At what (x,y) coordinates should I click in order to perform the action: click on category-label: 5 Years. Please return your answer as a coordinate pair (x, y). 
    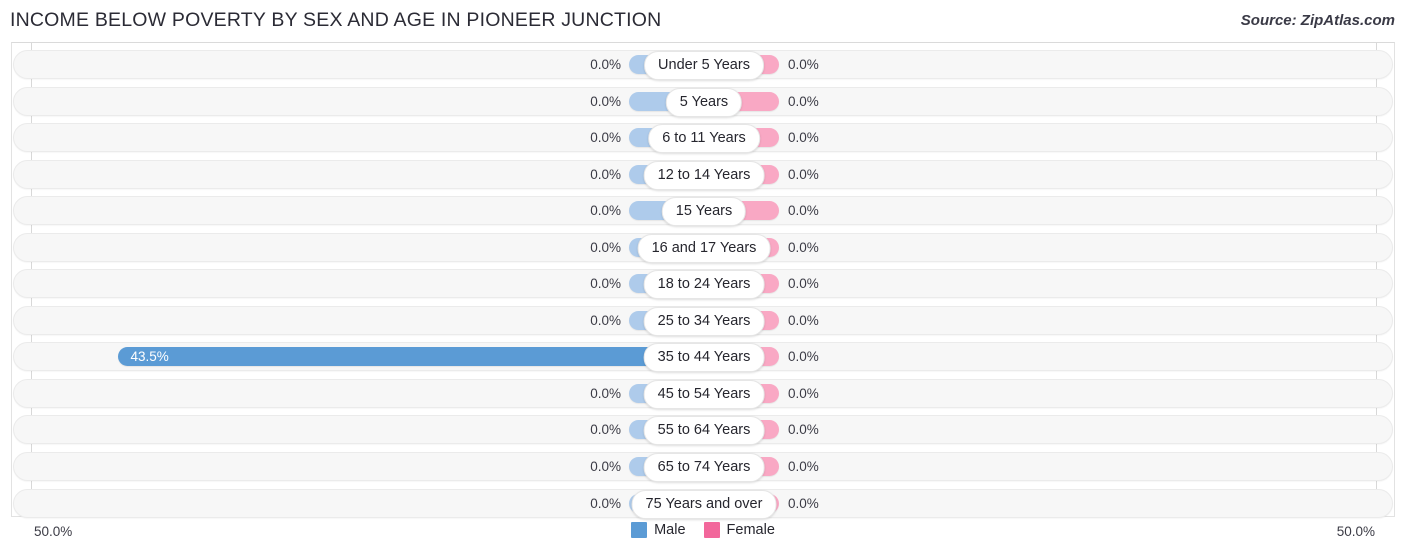
    Looking at the image, I should click on (704, 102).